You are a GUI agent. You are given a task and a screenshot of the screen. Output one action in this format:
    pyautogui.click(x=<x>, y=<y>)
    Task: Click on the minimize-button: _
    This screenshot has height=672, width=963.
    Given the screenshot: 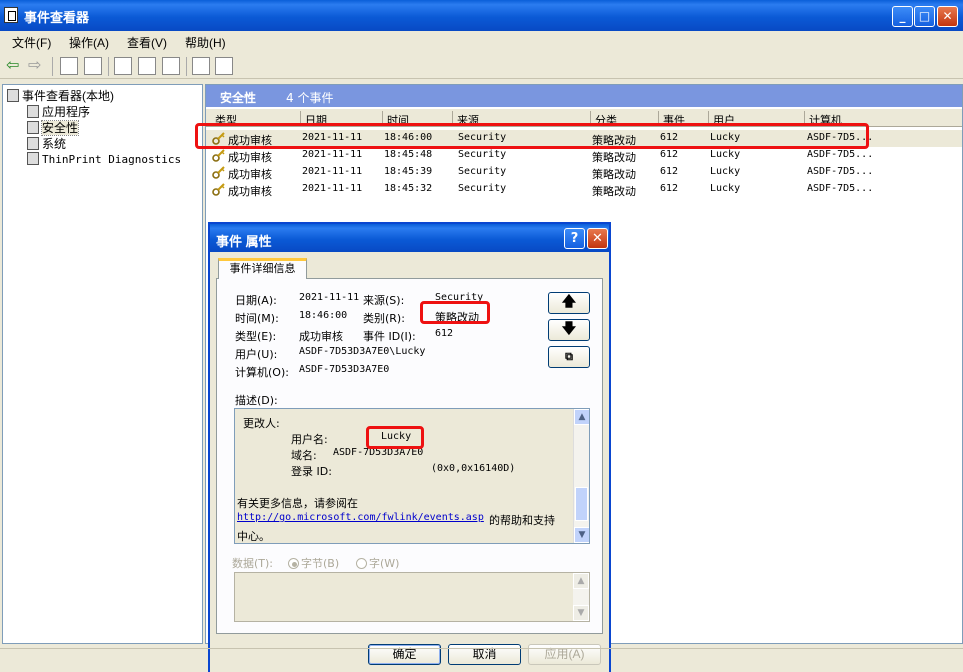 What is the action you would take?
    pyautogui.click(x=902, y=16)
    